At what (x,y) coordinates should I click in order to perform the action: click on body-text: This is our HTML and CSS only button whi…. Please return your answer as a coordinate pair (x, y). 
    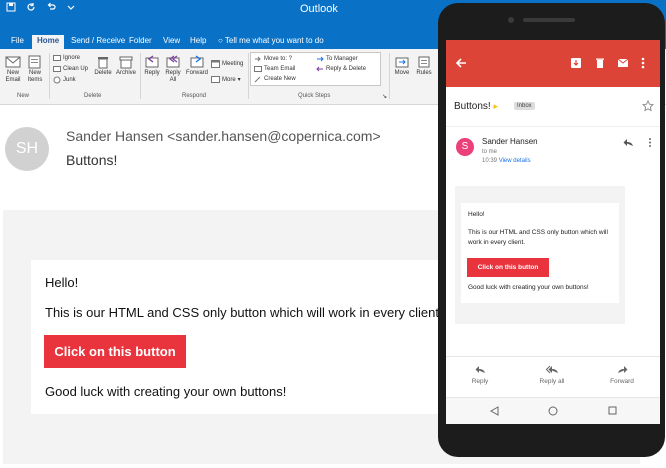
    Looking at the image, I should click on (244, 312).